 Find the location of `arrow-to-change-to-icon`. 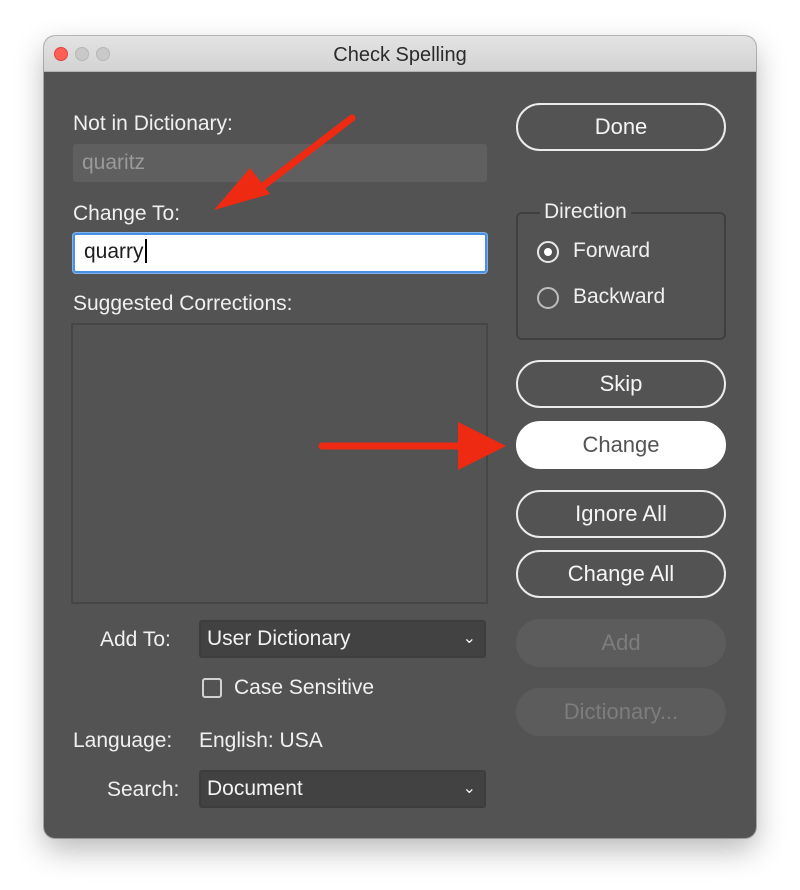

arrow-to-change-to-icon is located at coordinates (285, 162).